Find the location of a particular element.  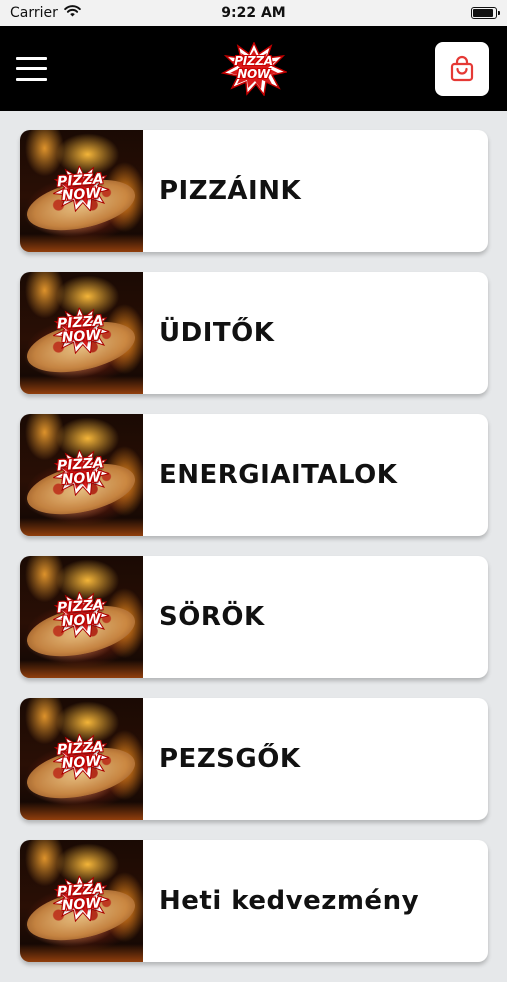

wifi-icon is located at coordinates (72, 13).